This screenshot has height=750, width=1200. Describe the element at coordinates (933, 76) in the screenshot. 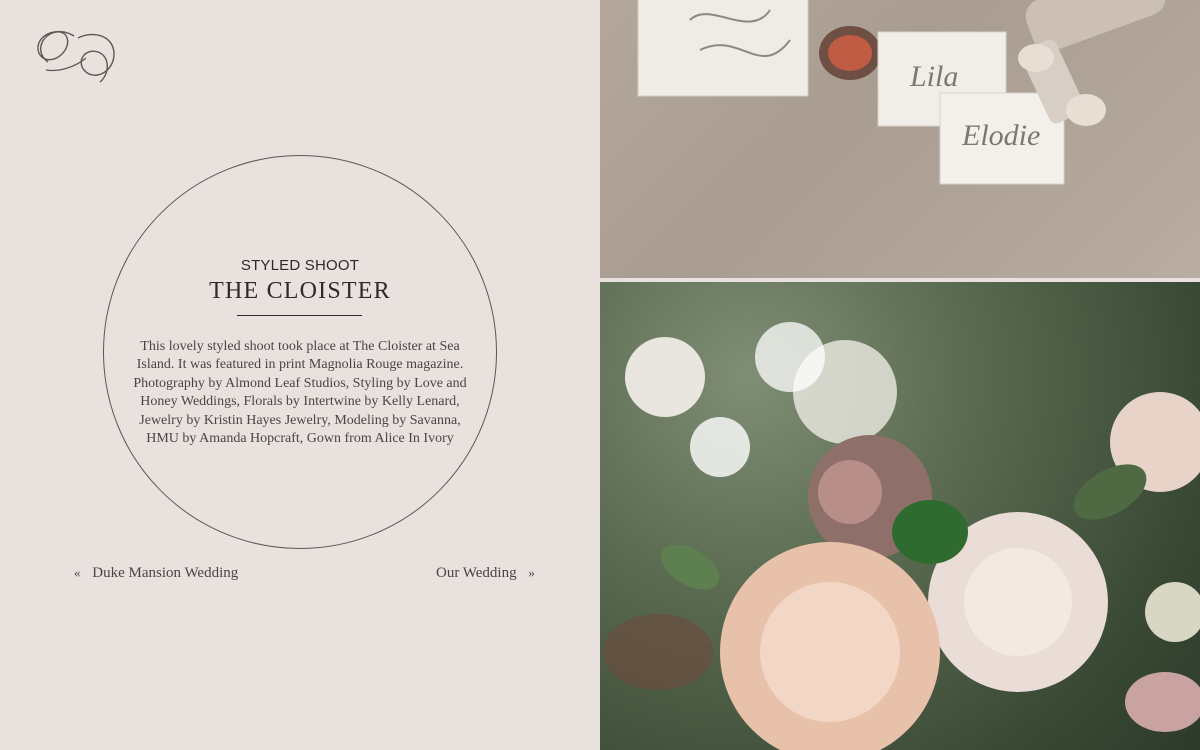

I see `place-card-name-1: Lila` at that location.